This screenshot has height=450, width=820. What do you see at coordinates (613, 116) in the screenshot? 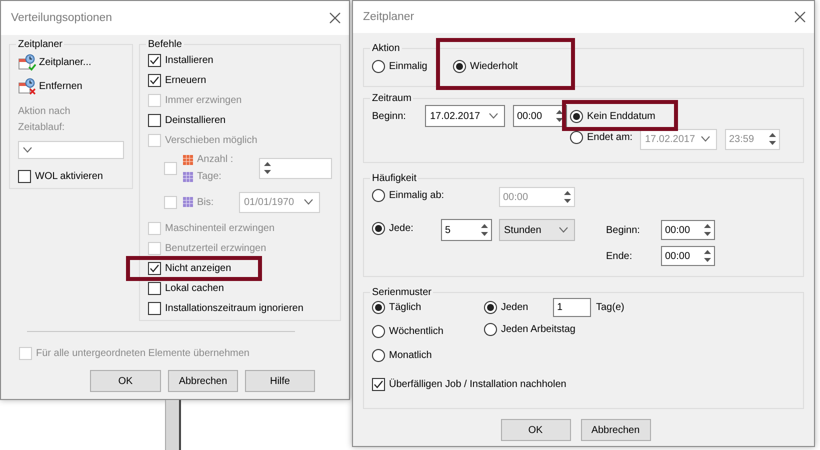
I see `end-radio: Kein Enddatum` at bounding box center [613, 116].